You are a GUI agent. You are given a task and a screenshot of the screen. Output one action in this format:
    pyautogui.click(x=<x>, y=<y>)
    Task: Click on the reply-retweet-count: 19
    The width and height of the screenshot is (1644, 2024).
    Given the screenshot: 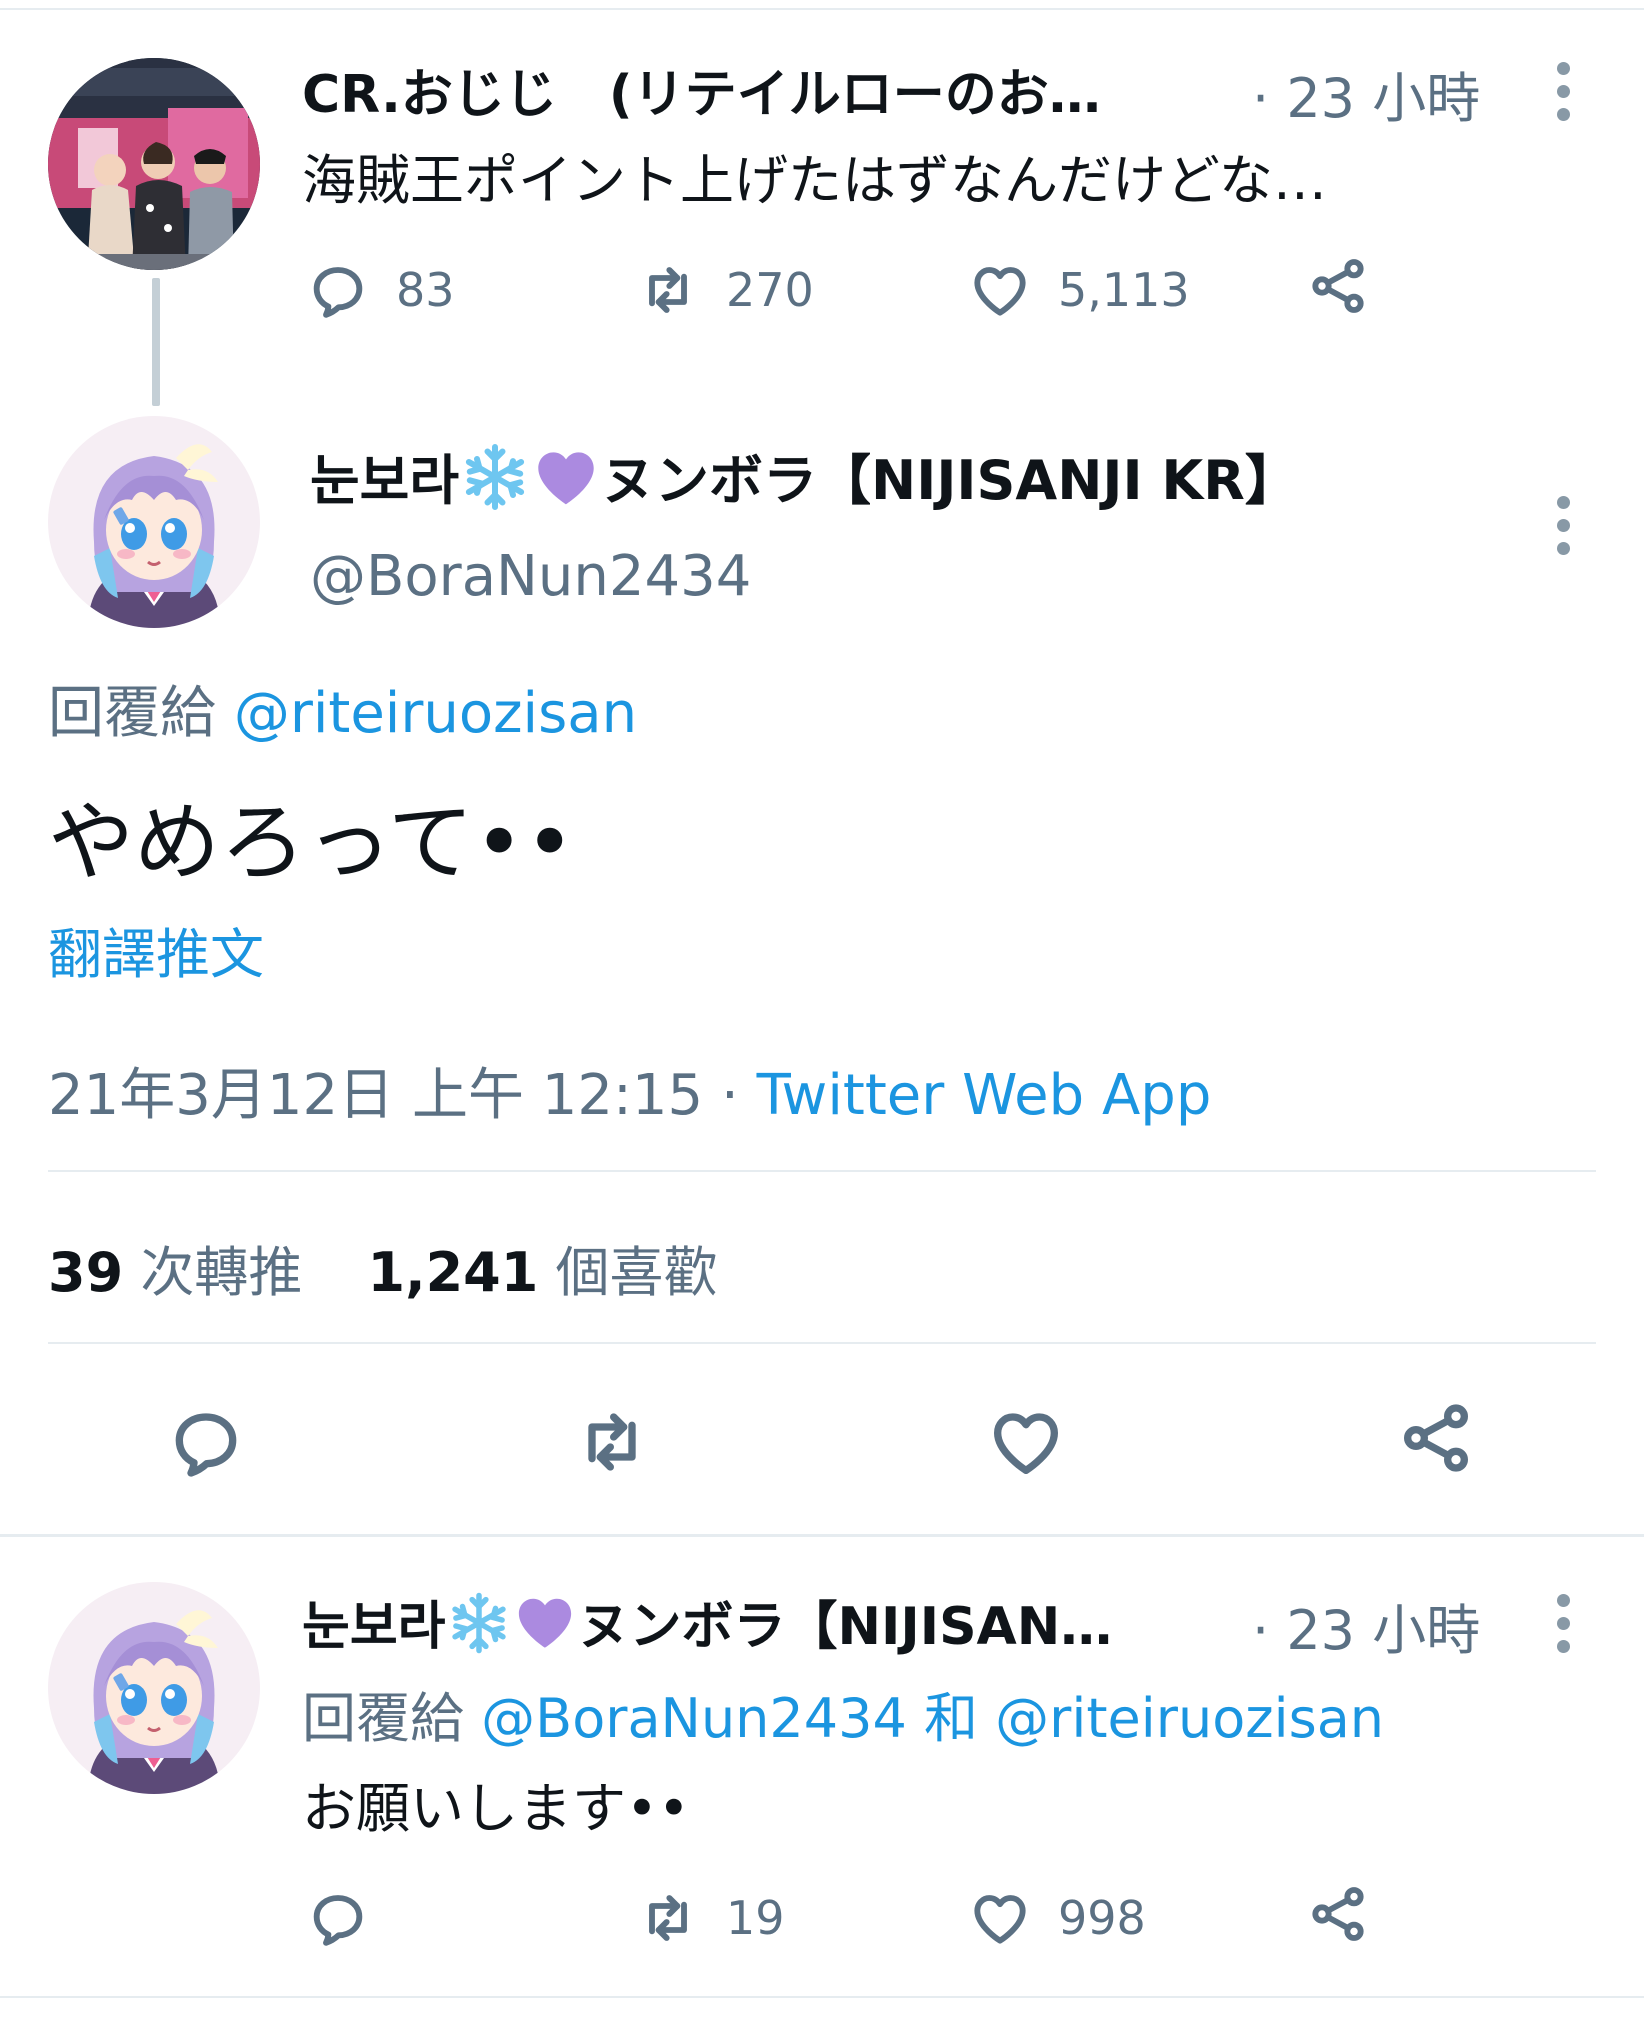 What is the action you would take?
    pyautogui.click(x=755, y=1918)
    